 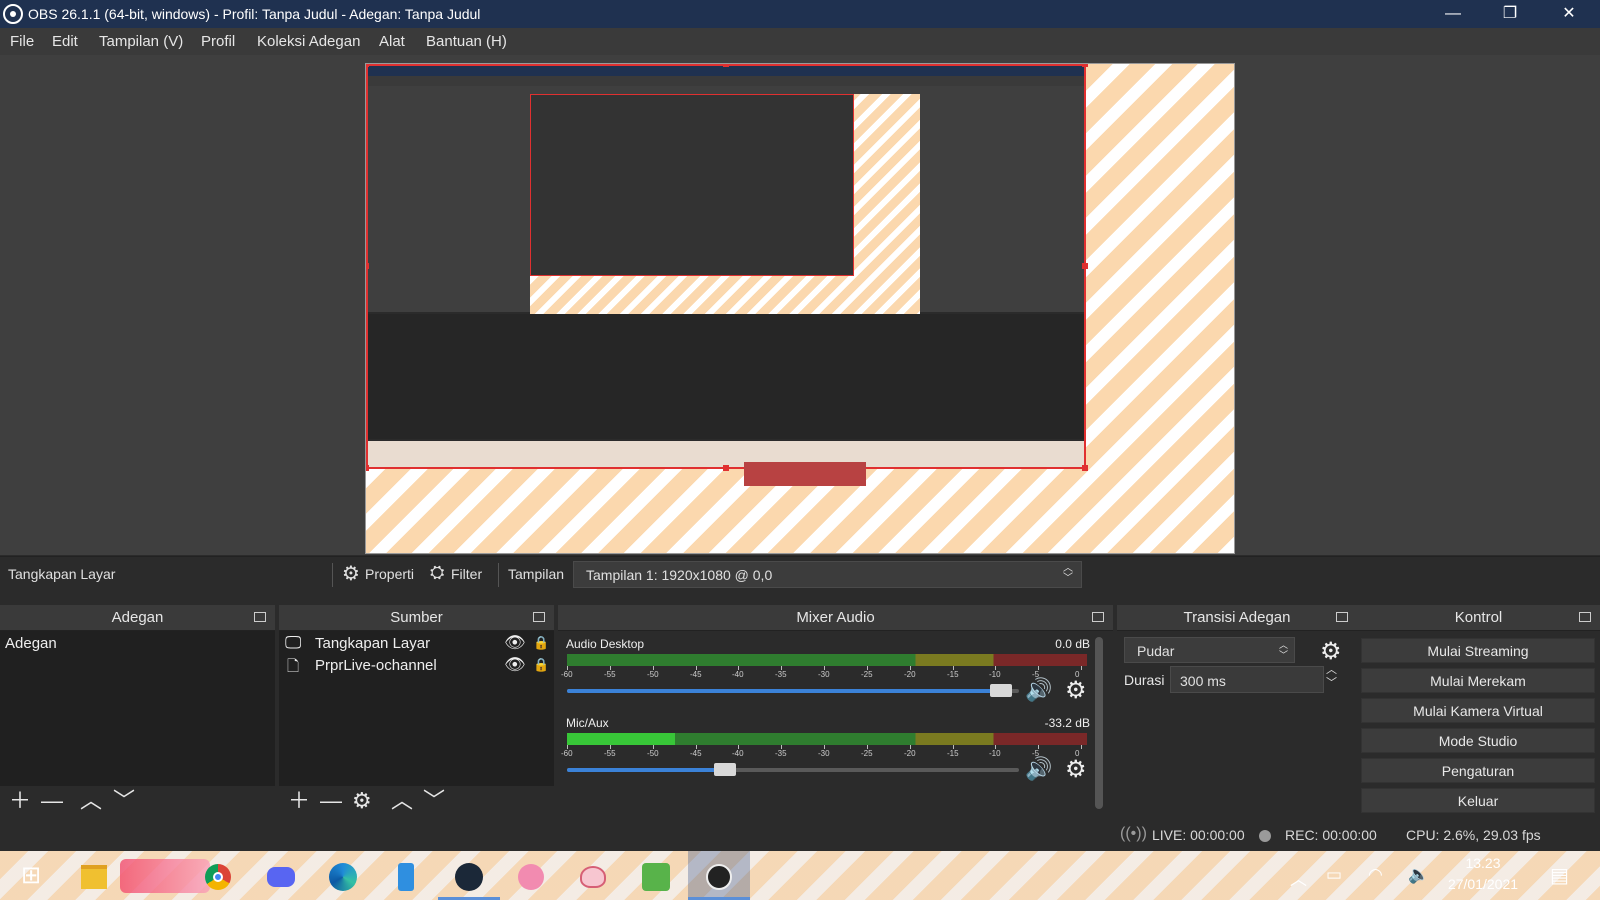 What do you see at coordinates (805, 474) in the screenshot?
I see `red-stand-graphic` at bounding box center [805, 474].